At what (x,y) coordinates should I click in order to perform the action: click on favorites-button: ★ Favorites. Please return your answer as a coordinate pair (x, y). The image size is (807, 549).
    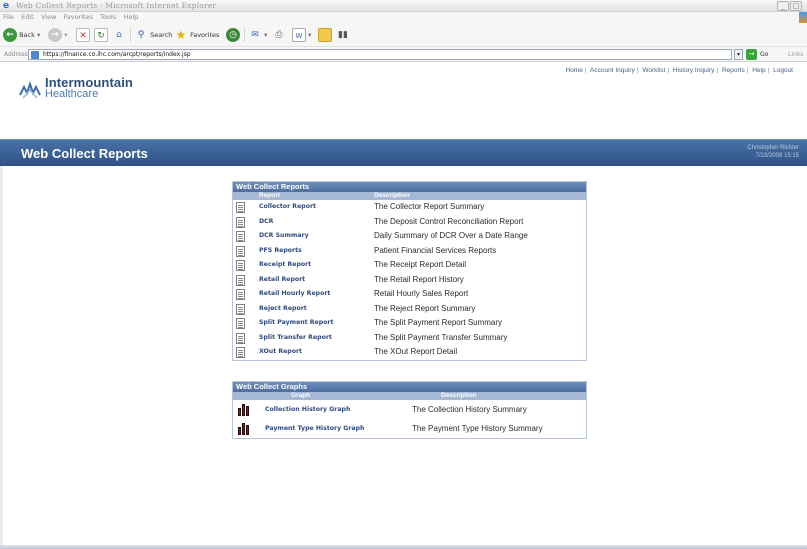
    Looking at the image, I should click on (197, 35).